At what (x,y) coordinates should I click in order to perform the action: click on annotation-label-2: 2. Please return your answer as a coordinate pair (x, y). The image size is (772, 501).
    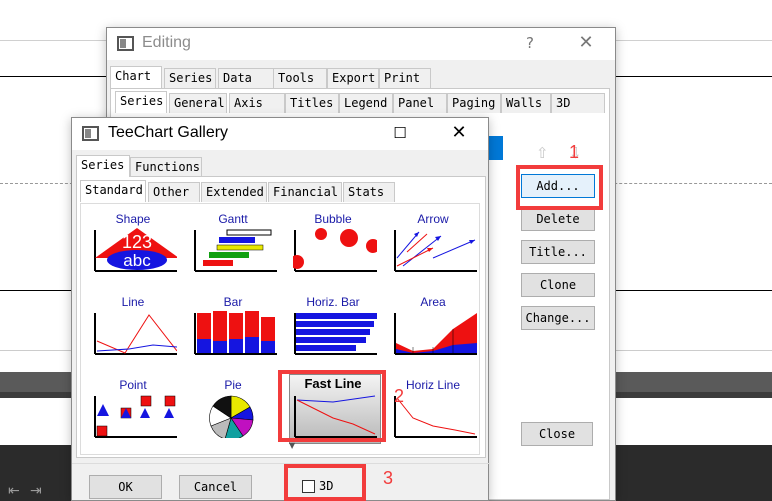
    Looking at the image, I should click on (399, 396).